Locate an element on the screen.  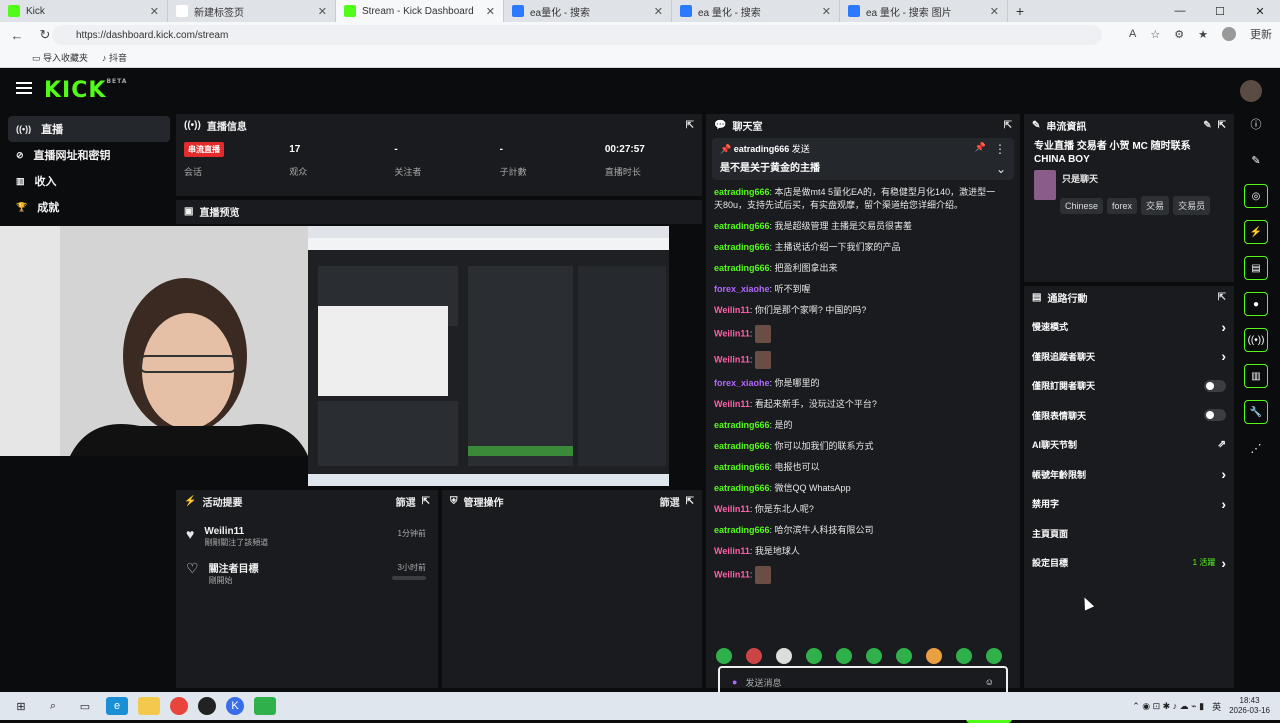
chat-bubble-icon: ● is located at coordinates (1256, 304).